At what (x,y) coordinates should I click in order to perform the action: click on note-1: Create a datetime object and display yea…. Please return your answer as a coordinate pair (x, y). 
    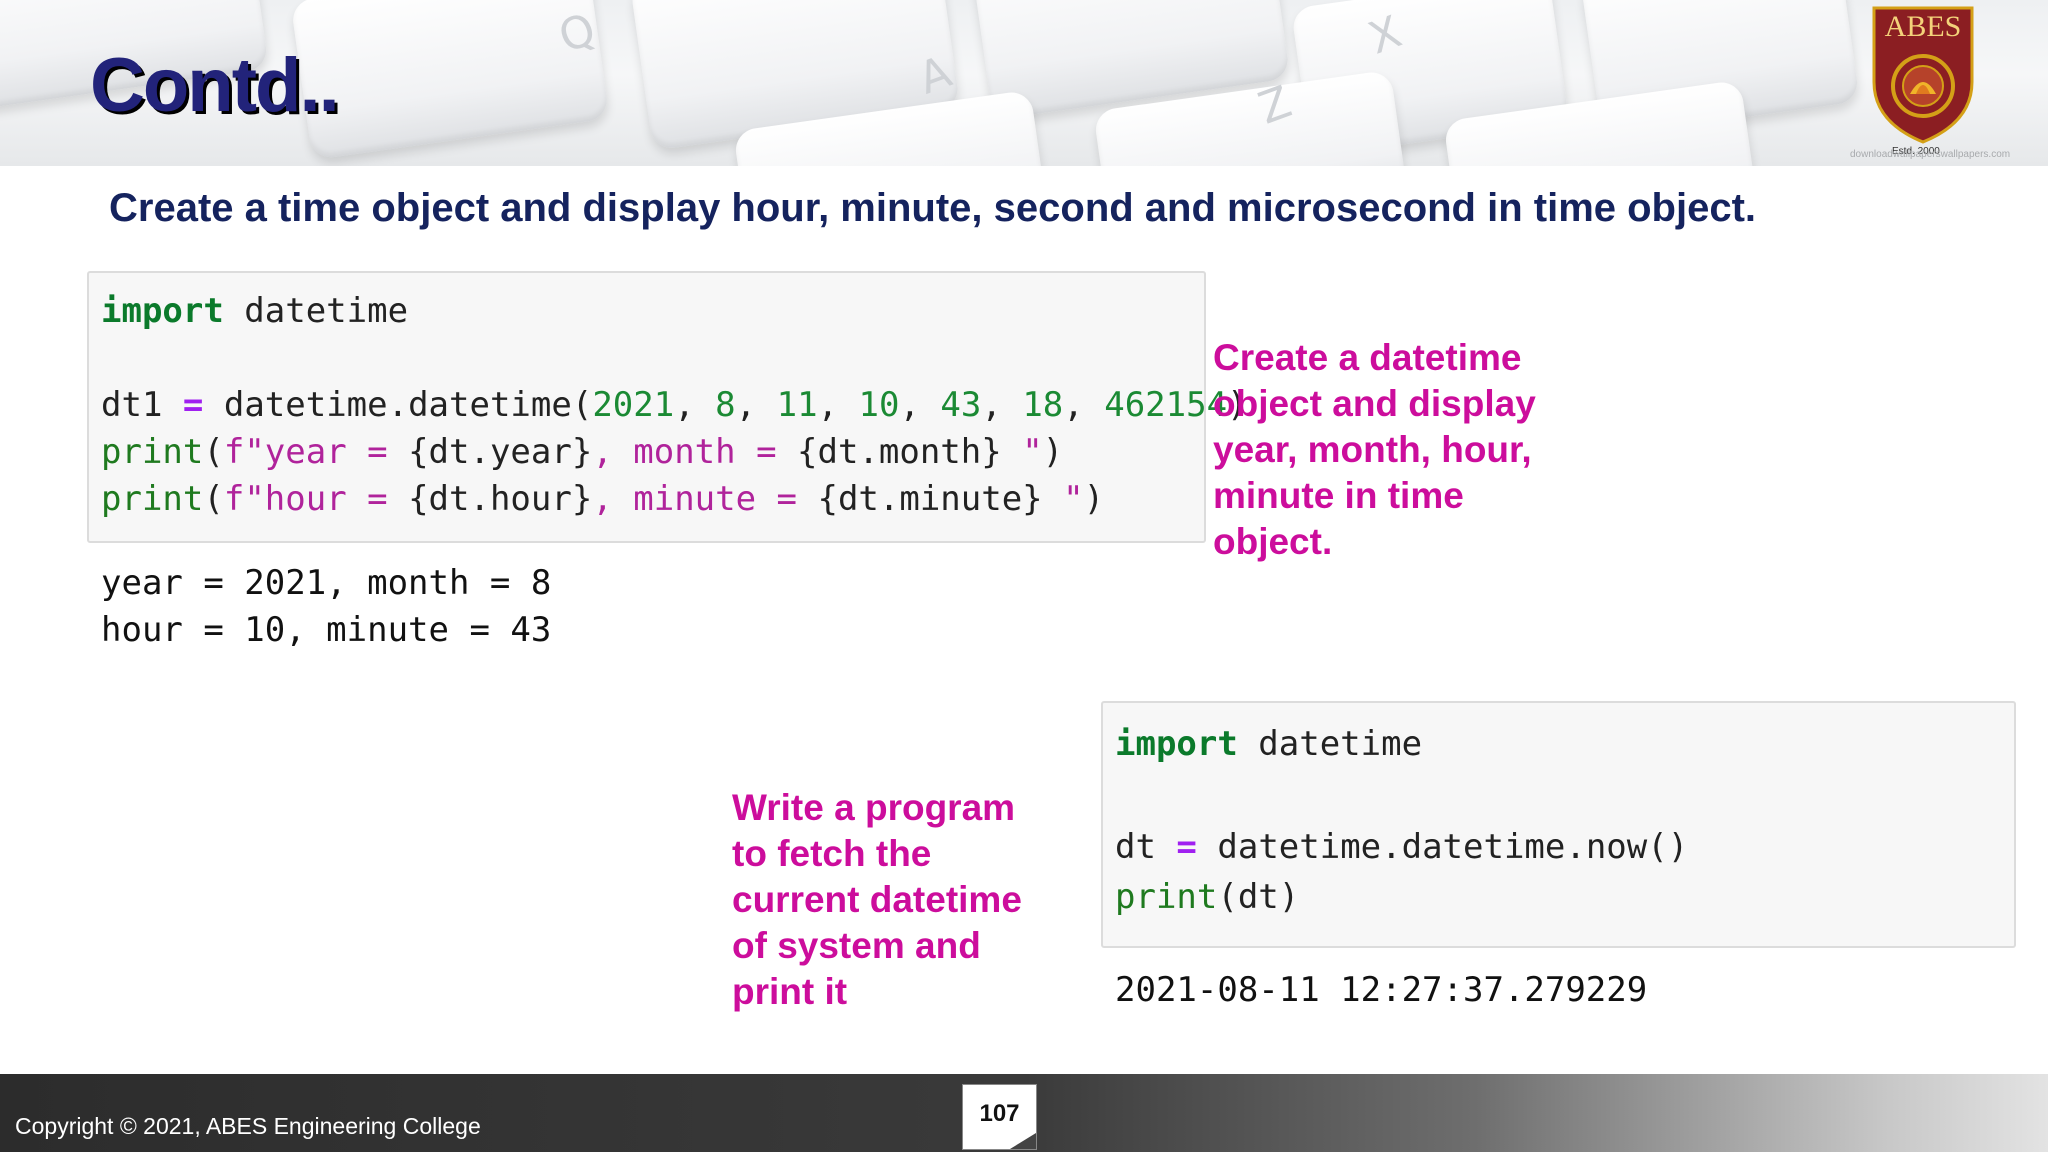
    Looking at the image, I should click on (1374, 449).